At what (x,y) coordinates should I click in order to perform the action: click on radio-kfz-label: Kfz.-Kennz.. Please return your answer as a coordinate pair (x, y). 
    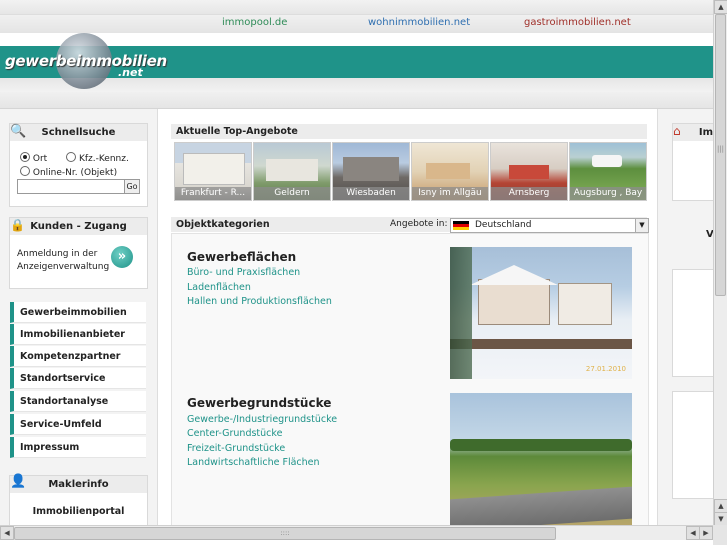
    Looking at the image, I should click on (103, 159).